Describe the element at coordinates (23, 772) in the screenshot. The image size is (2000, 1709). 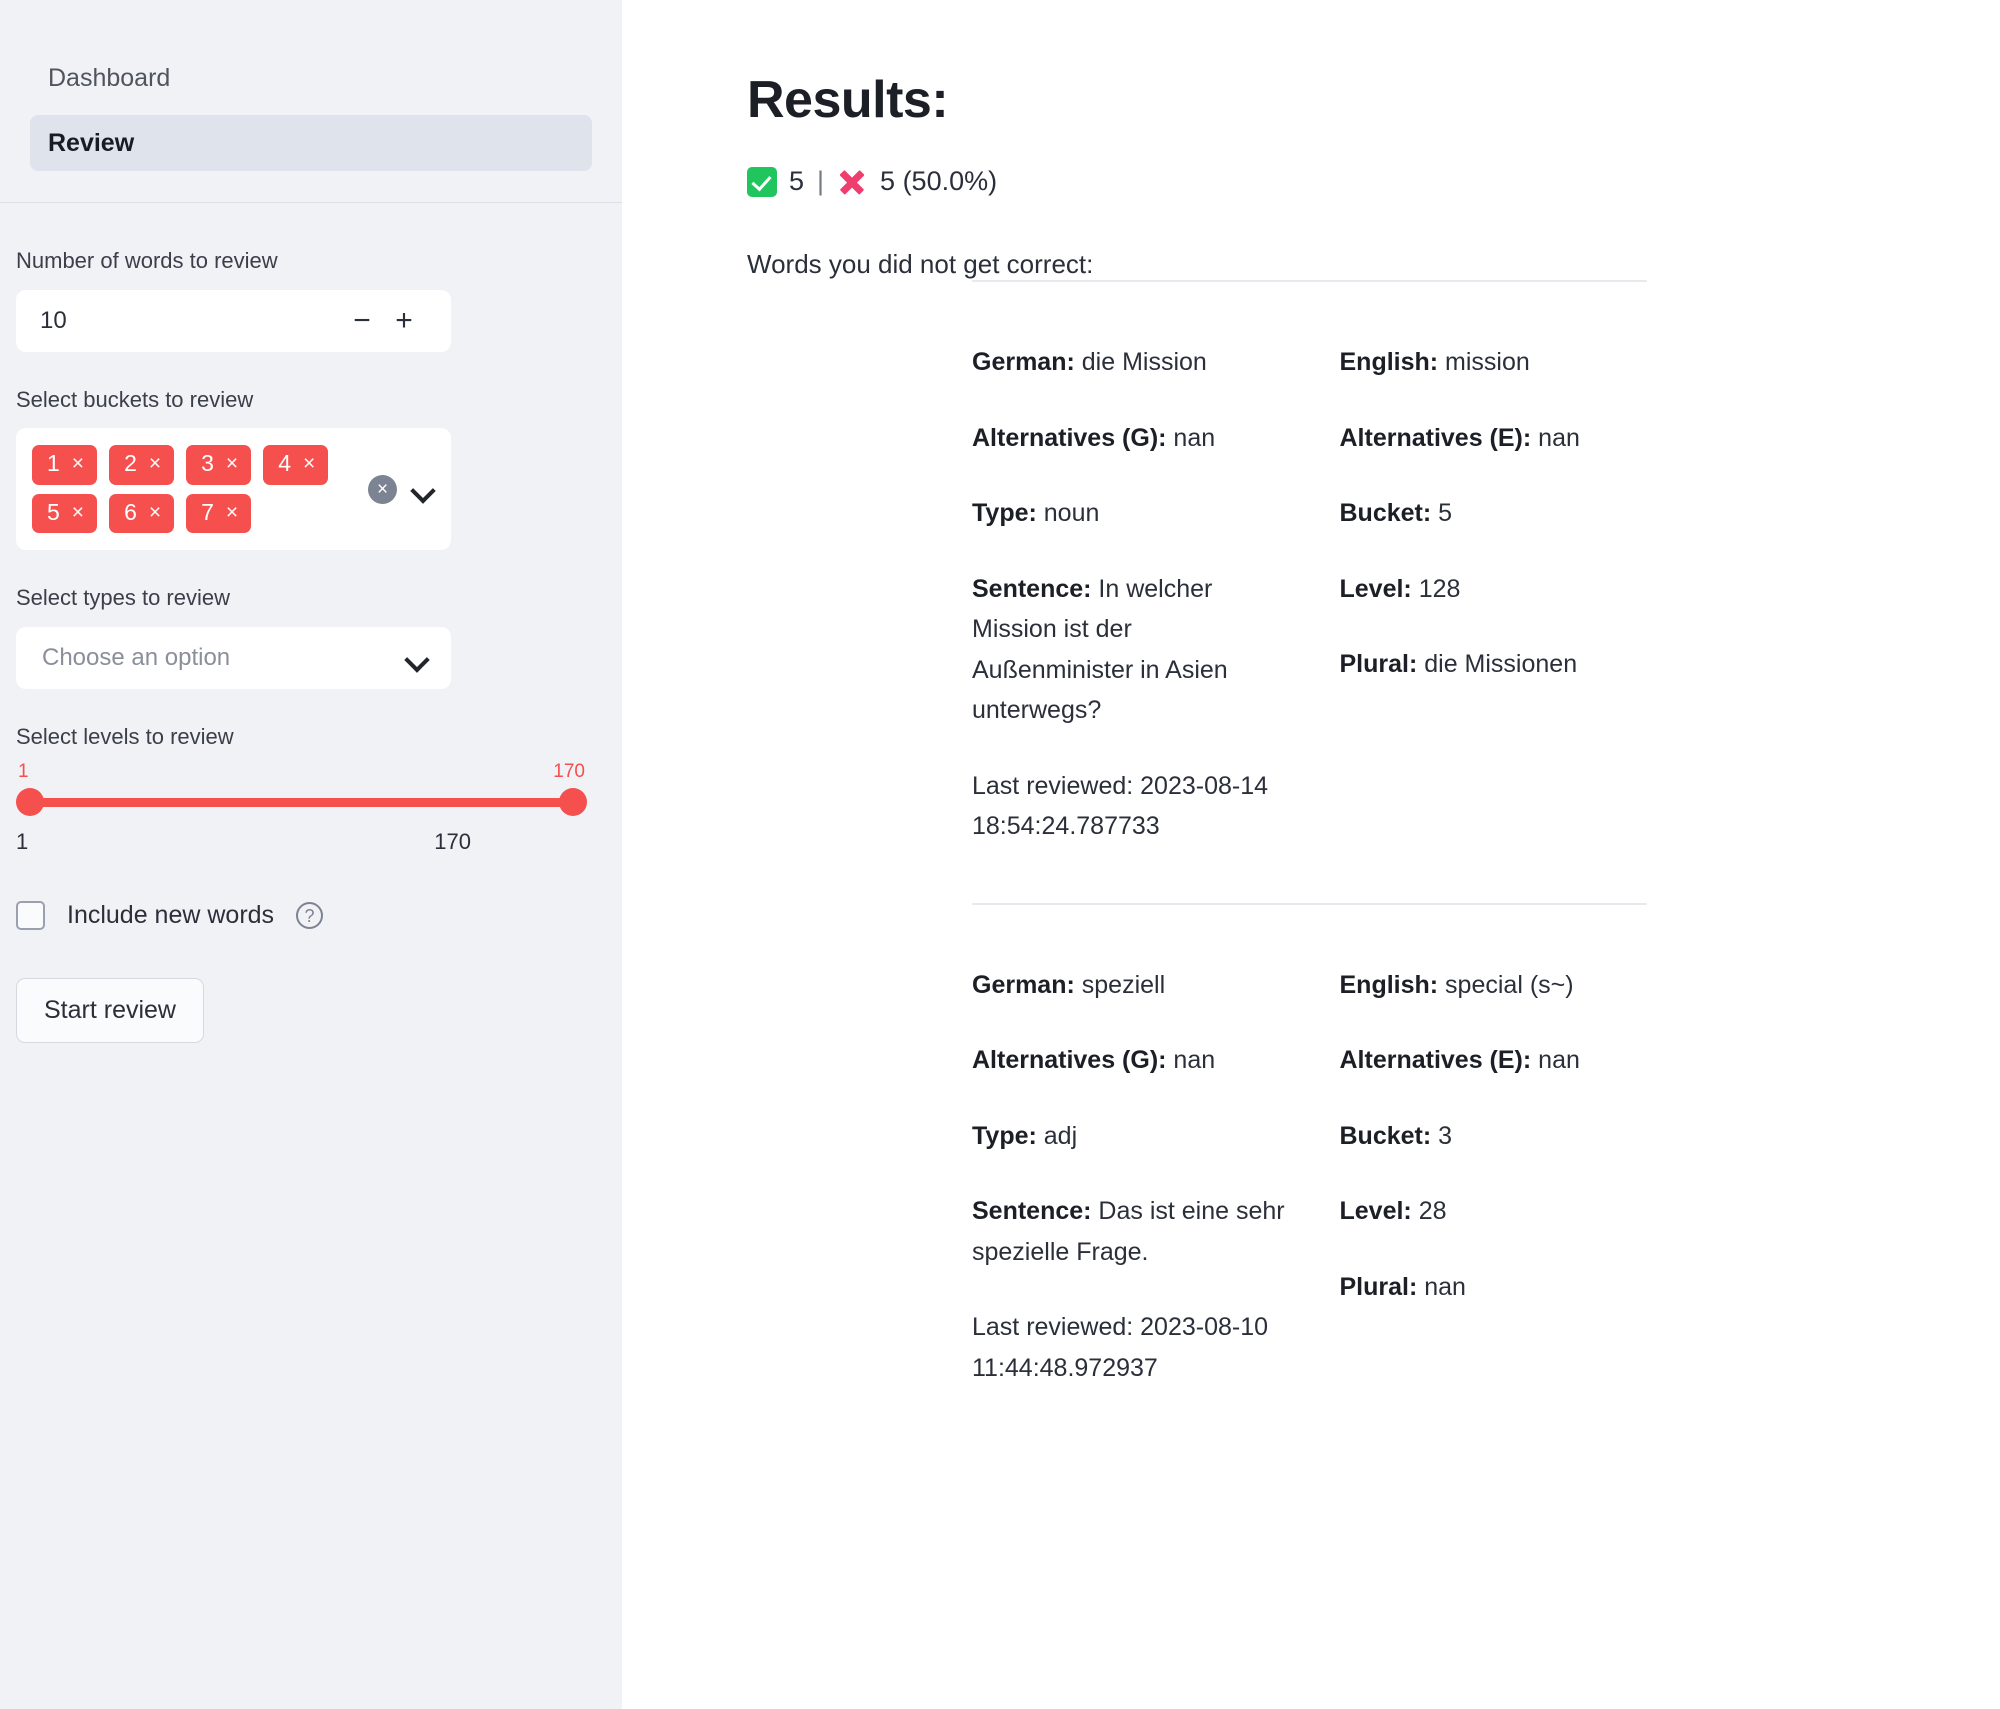
I see `slider-min-value: 1` at that location.